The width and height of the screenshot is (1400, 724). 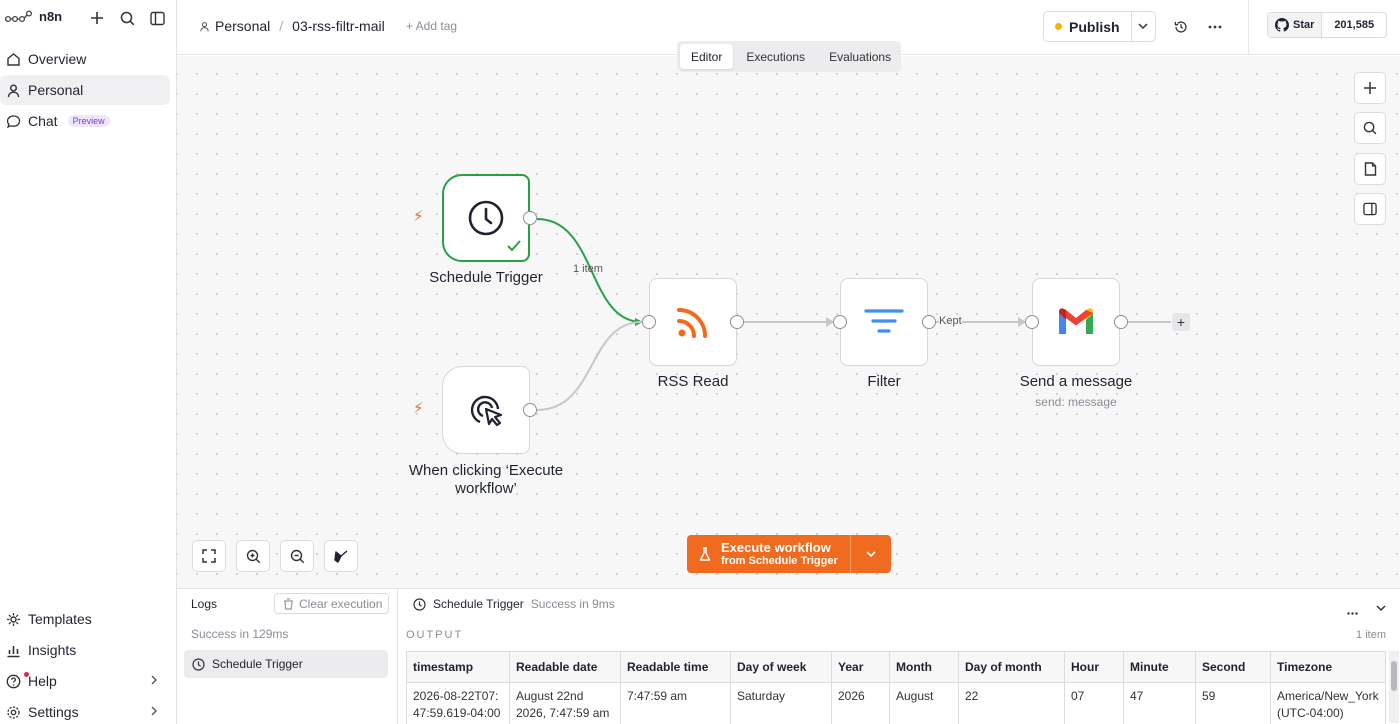 I want to click on sidebar-item-label: Chat, so click(x=43, y=121).